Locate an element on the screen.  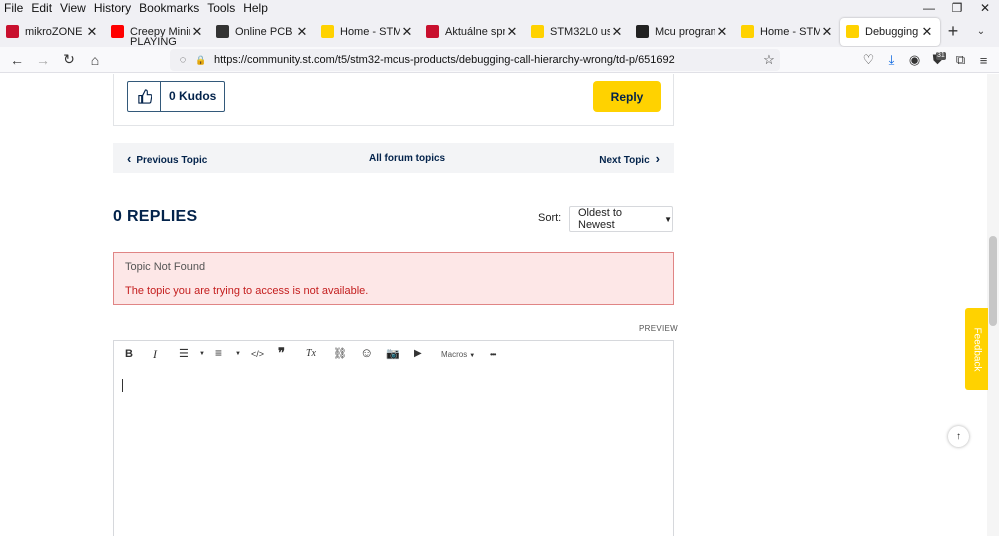
tab-title: Debugging call hie is located at coordinates (892, 31).